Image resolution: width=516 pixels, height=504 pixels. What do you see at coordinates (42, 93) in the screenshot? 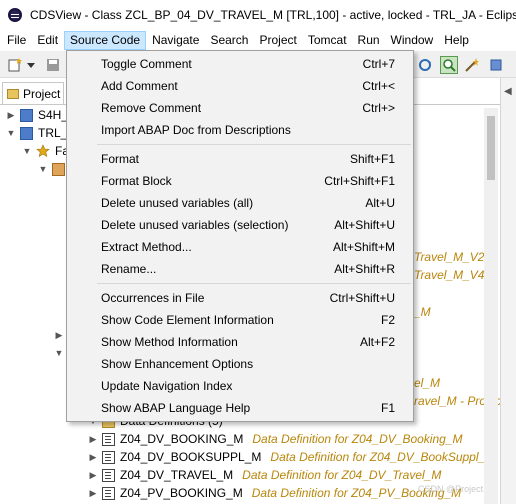
I see `project-explorer-tab-label: Project` at bounding box center [42, 93].